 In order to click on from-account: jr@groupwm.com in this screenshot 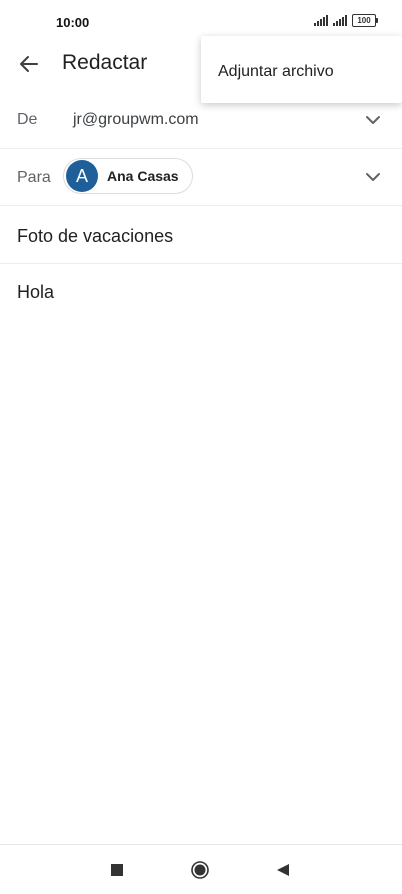, I will do `click(136, 120)`.